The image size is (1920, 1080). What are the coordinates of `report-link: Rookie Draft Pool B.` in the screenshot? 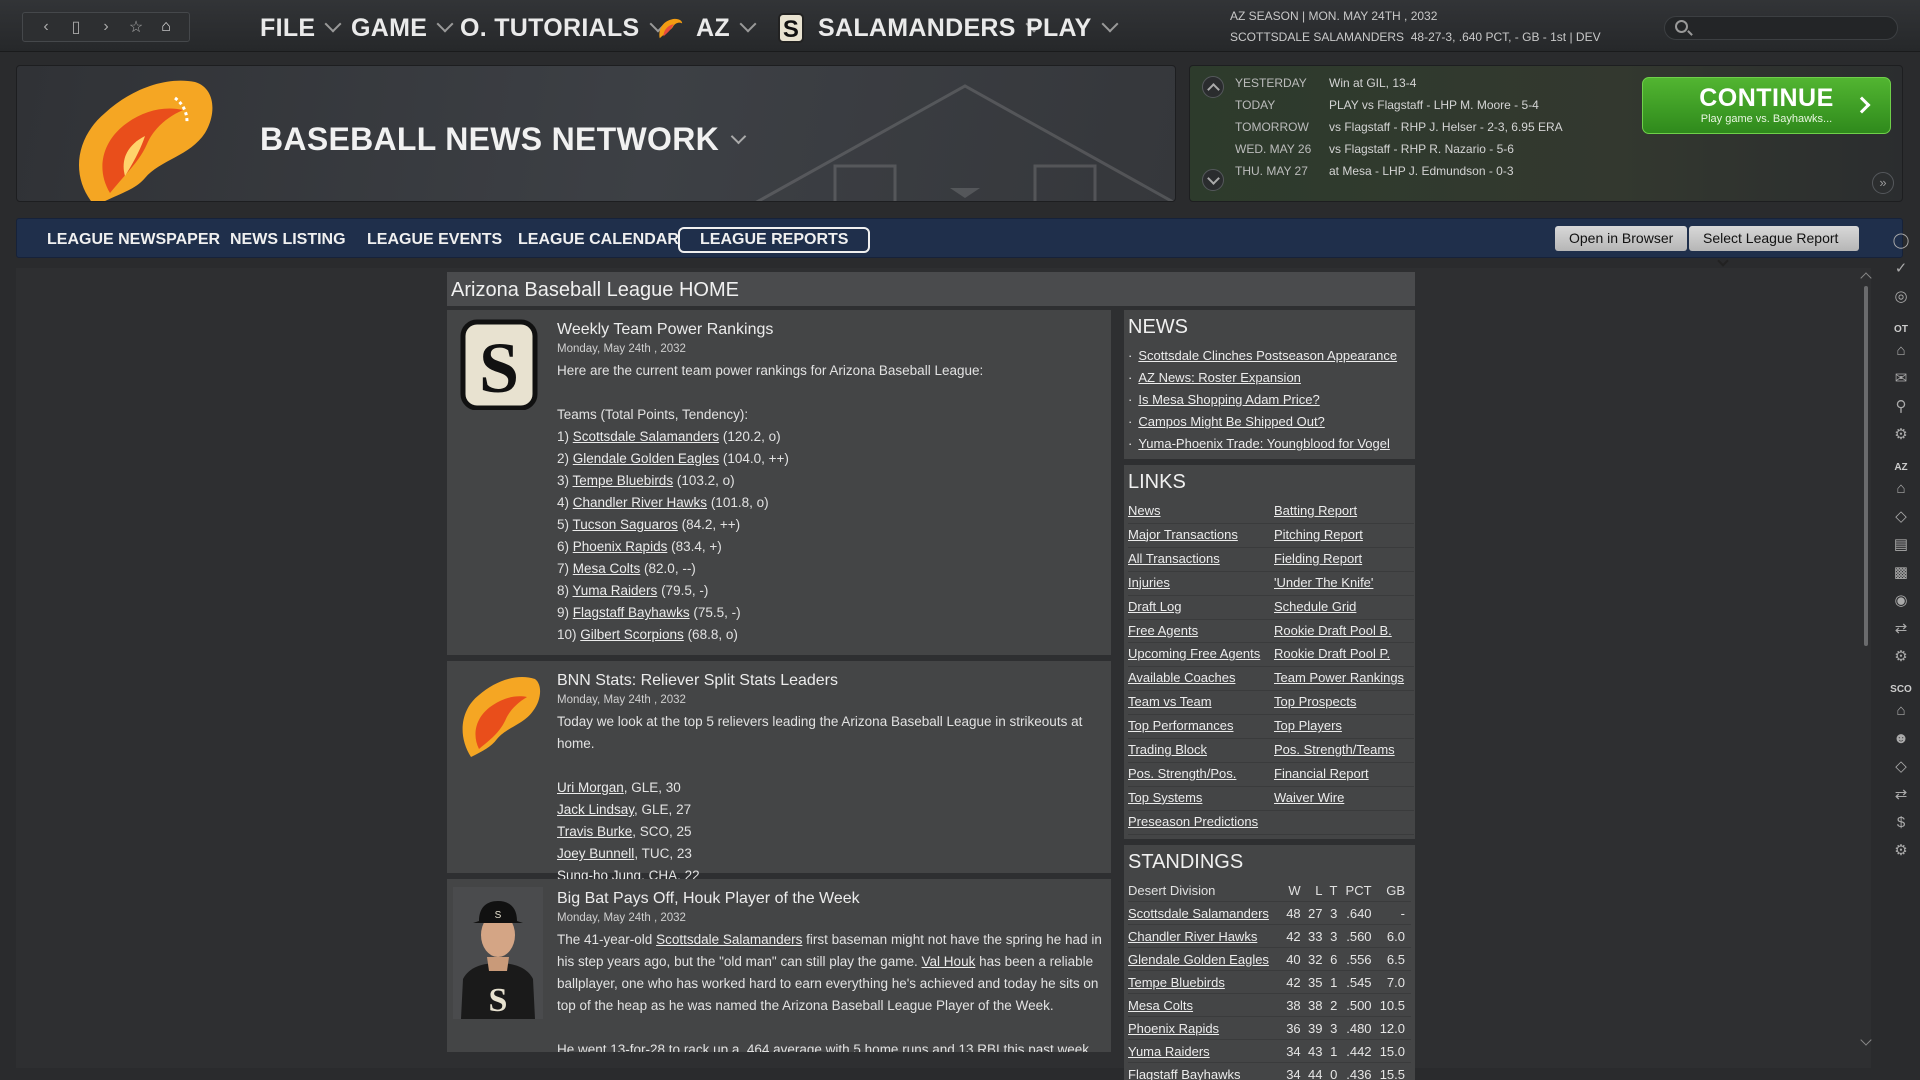 It's located at (1333, 630).